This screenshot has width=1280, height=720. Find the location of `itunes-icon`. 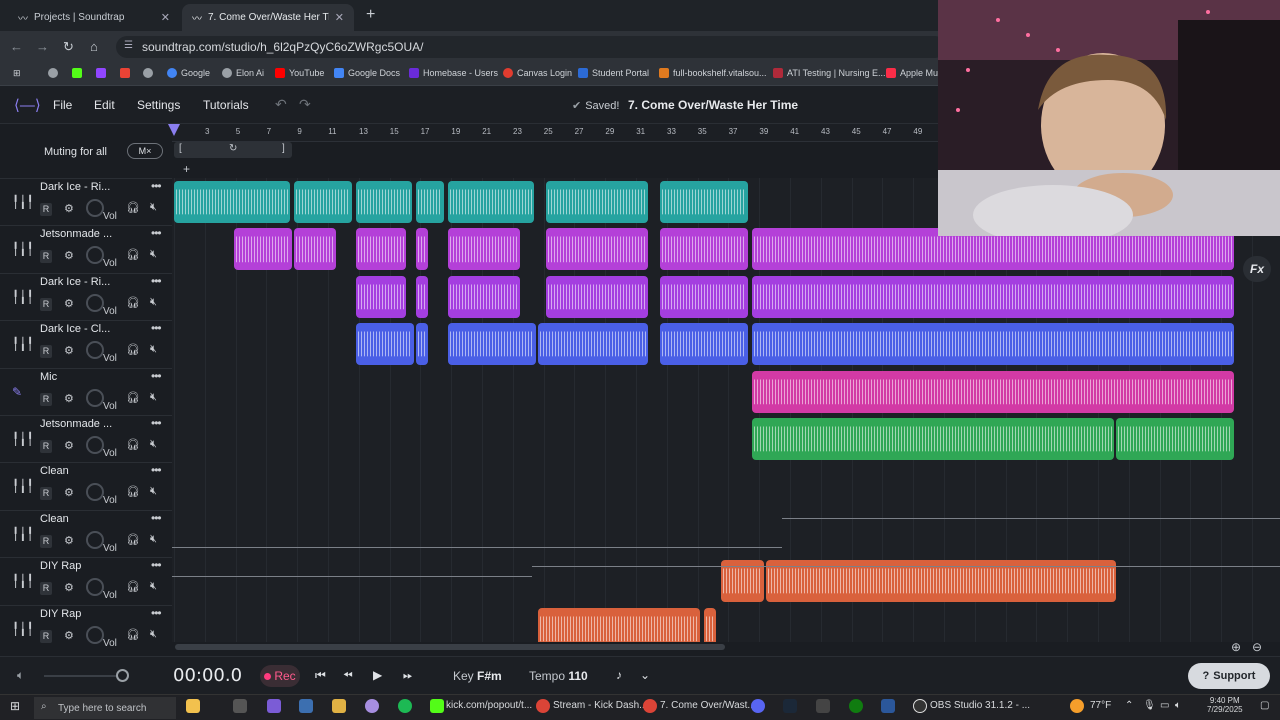

itunes-icon is located at coordinates (372, 706).